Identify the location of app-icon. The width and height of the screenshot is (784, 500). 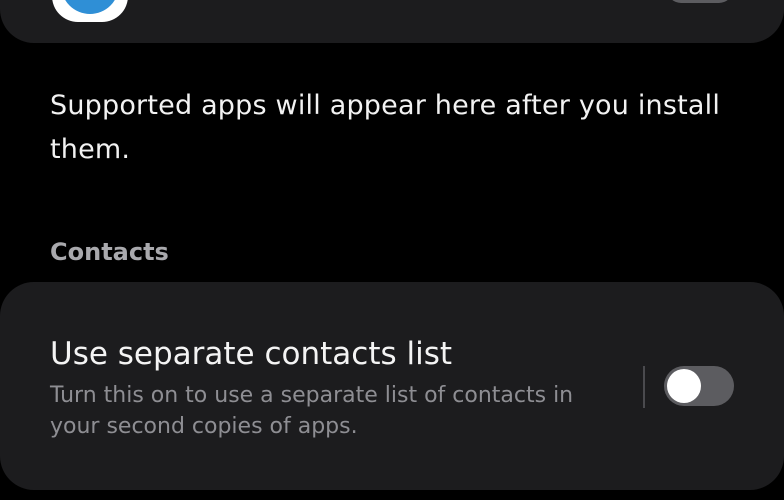
(90, 11).